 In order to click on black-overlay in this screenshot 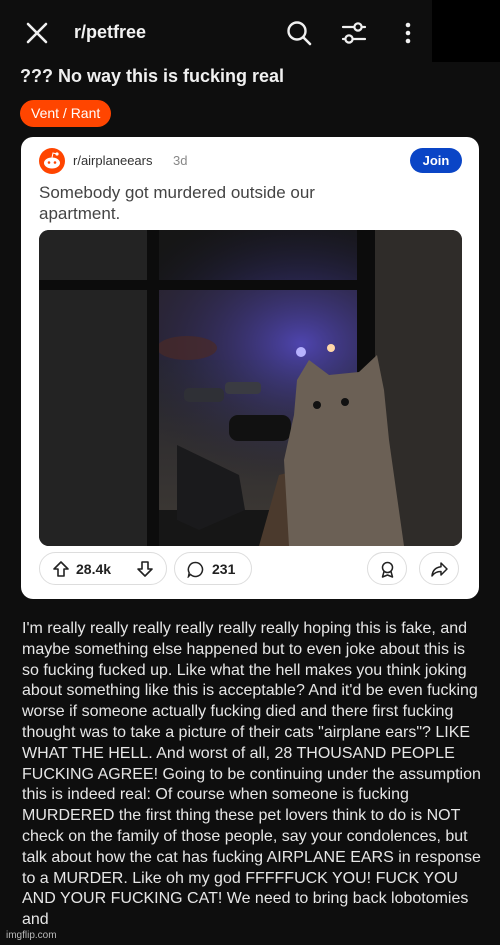, I will do `click(466, 31)`.